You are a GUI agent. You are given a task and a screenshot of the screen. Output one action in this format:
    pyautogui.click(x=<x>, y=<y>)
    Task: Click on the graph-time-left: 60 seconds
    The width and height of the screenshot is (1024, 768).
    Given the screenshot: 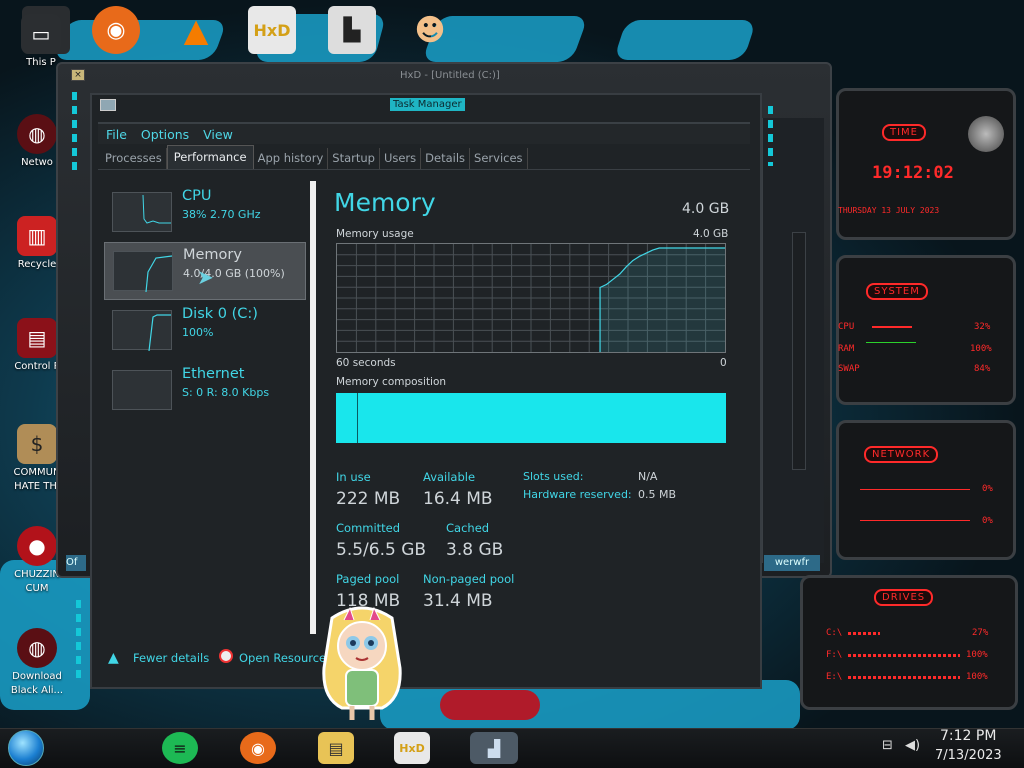 What is the action you would take?
    pyautogui.click(x=366, y=363)
    